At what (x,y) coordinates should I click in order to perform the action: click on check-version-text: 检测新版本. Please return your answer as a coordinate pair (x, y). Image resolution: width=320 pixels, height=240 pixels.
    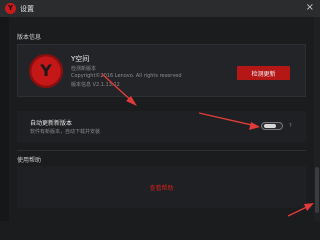
    Looking at the image, I should click on (84, 69).